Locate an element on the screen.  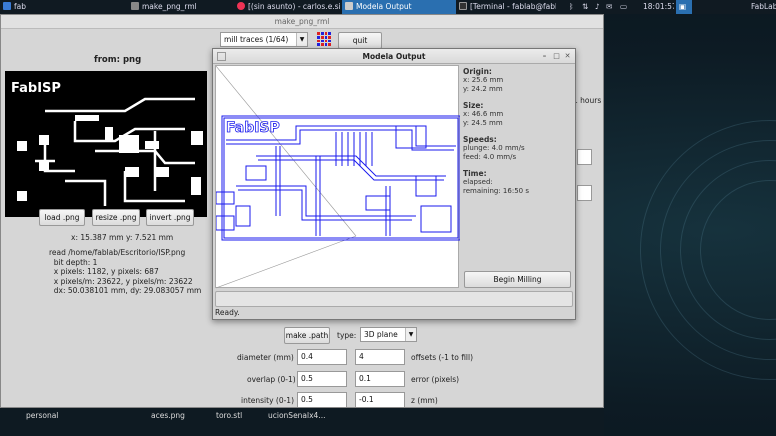
type-label: type: is located at coordinates (347, 335).